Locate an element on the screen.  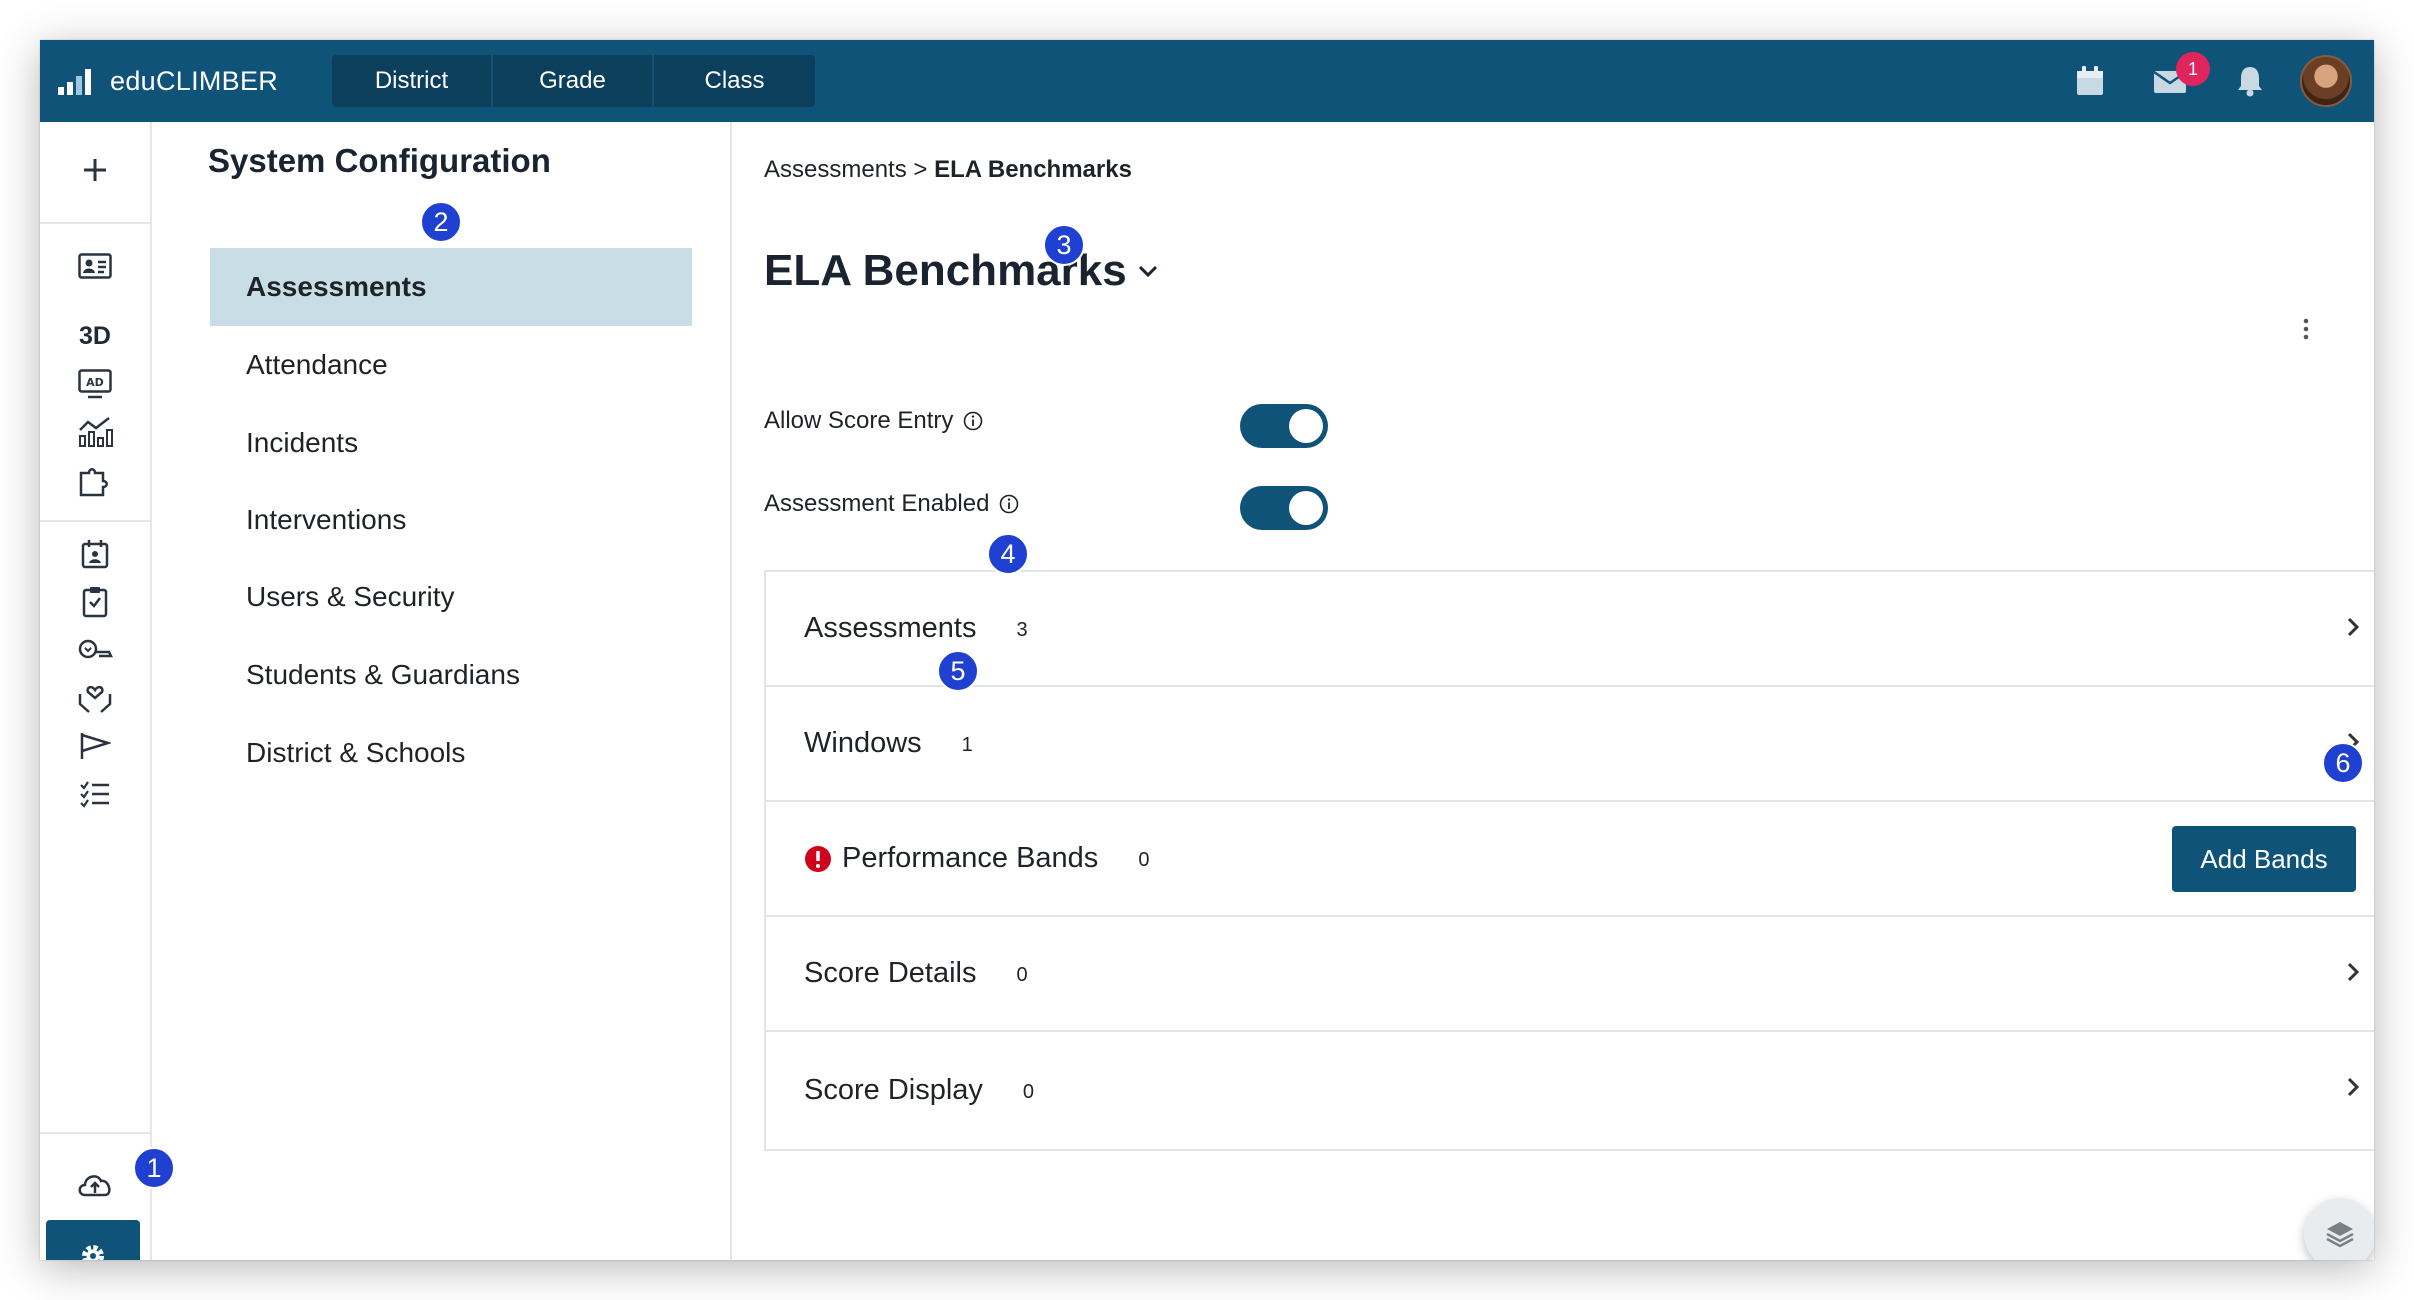
step-marker-4: 4 is located at coordinates (1008, 554).